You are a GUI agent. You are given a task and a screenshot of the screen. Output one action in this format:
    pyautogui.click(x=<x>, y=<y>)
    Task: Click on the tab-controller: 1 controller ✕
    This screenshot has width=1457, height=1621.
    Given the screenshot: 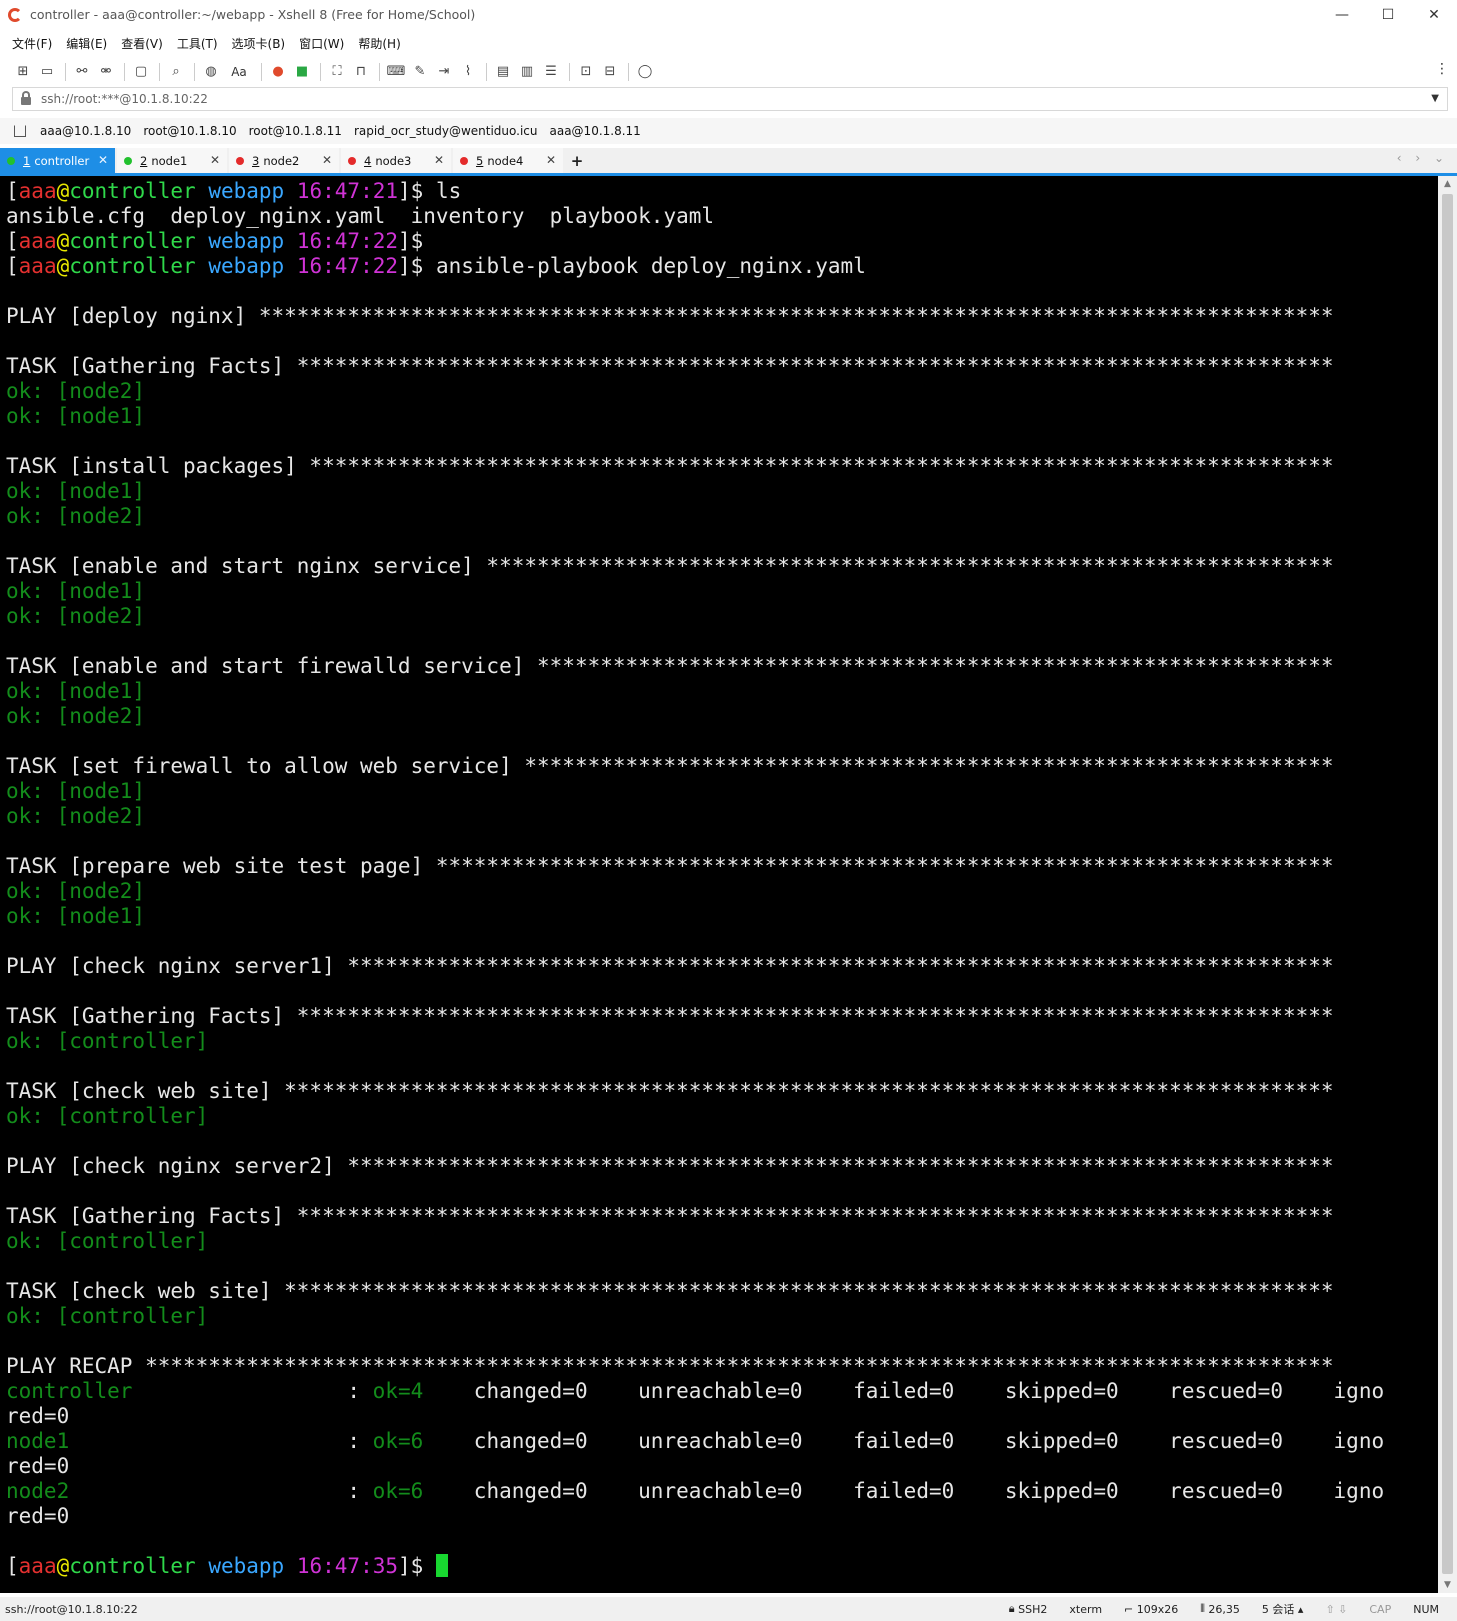 What is the action you would take?
    pyautogui.click(x=57, y=160)
    